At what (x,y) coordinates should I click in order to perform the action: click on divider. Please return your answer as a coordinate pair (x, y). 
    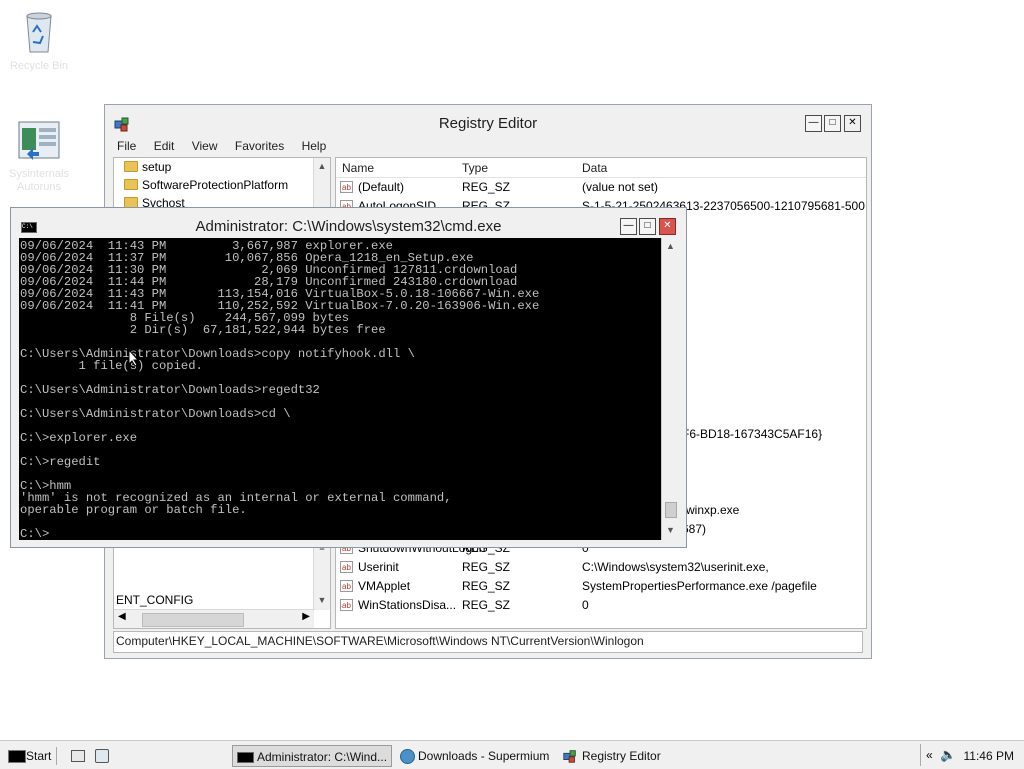
    Looking at the image, I should click on (56, 756).